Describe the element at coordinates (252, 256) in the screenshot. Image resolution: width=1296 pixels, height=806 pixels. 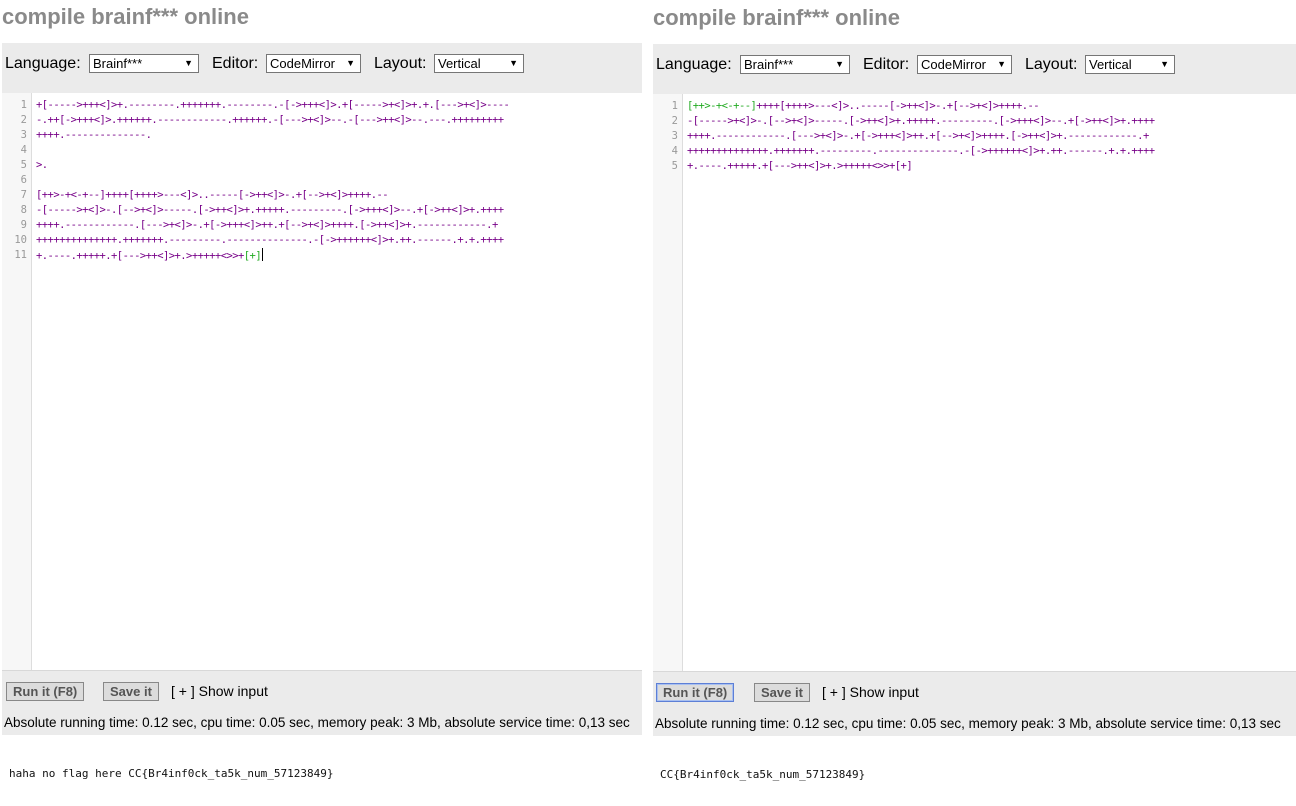
I see `matched-bracket-segment: [+]` at that location.